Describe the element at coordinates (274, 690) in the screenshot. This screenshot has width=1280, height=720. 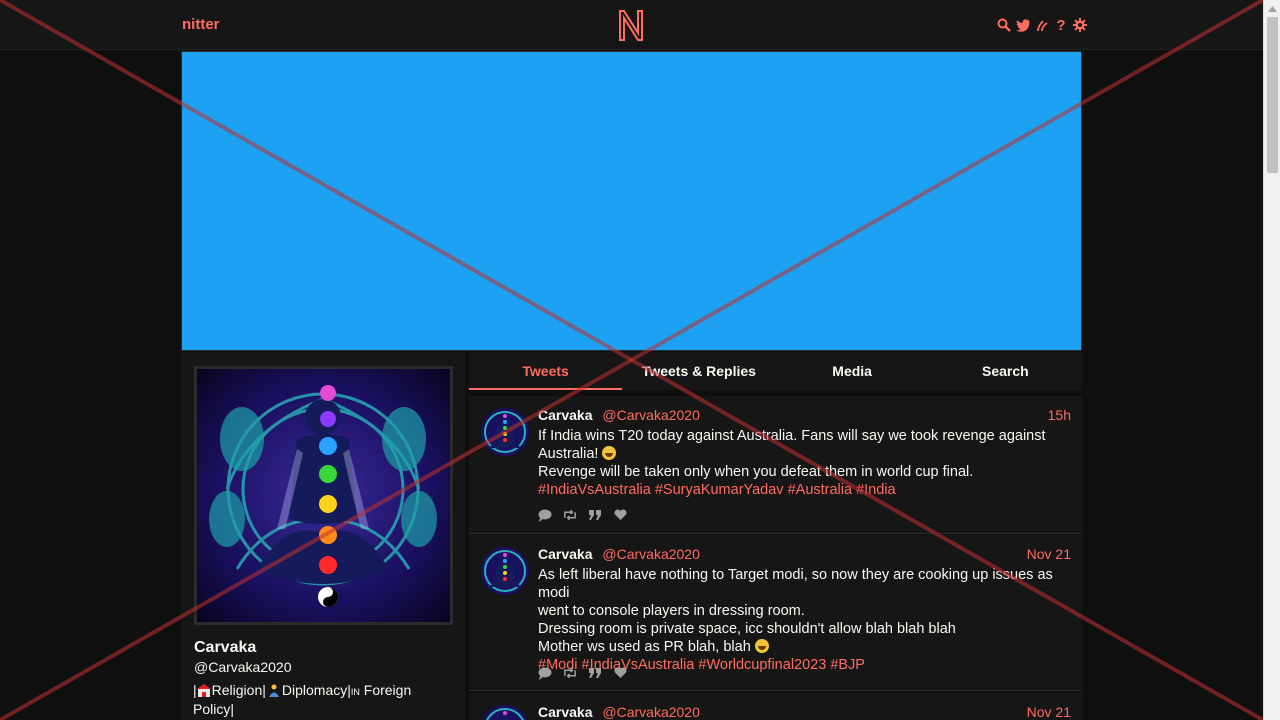
I see `handshake-icon` at that location.